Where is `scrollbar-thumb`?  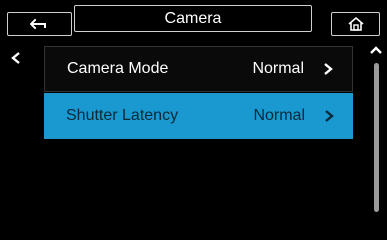
scrollbar-thumb is located at coordinates (376, 137).